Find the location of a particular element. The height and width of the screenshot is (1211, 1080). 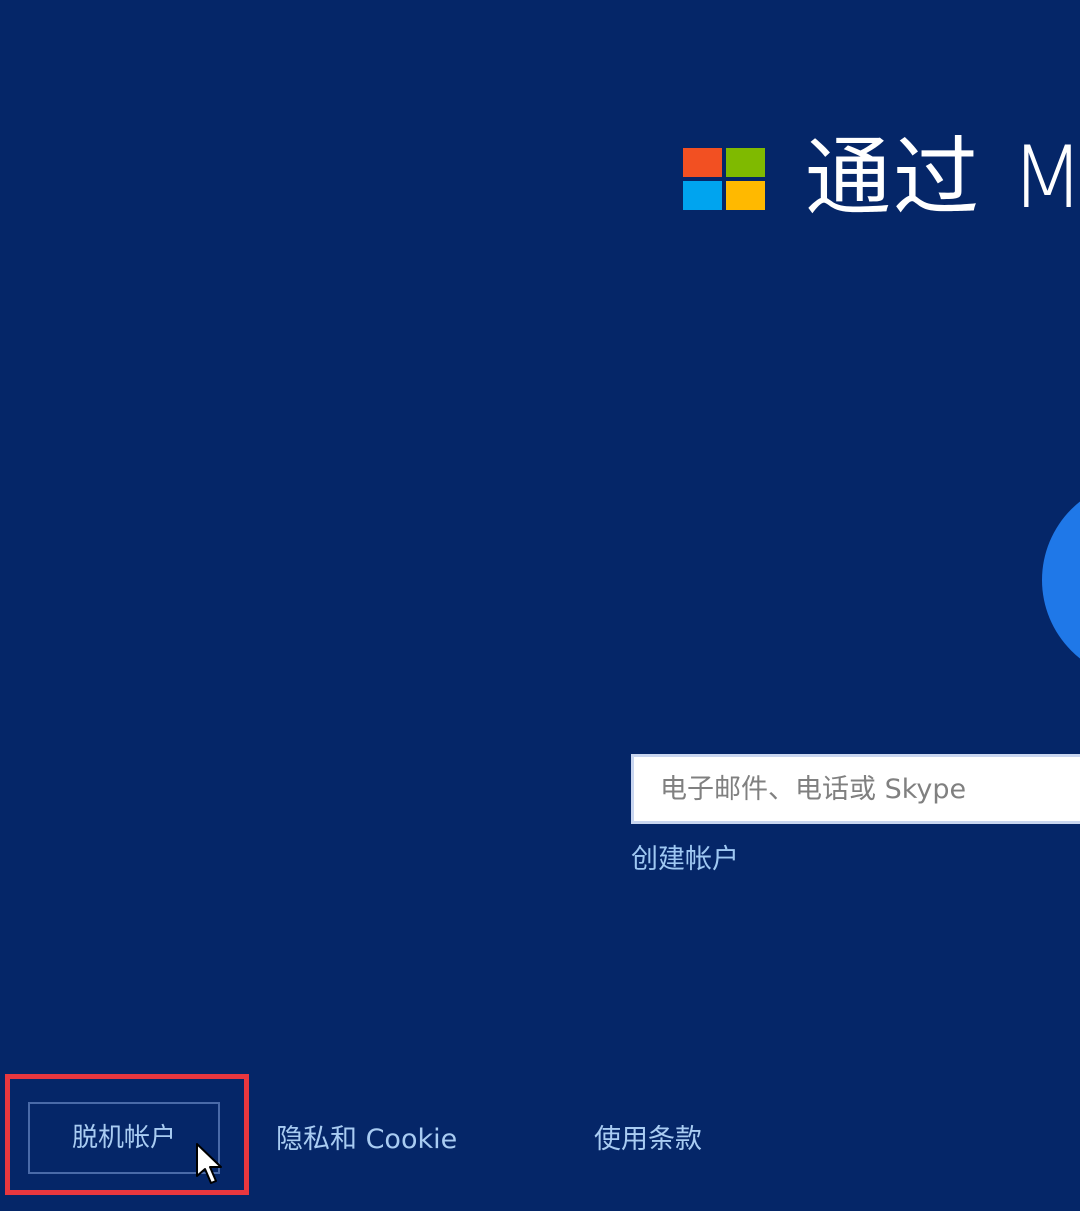

privacy-cookies-link: 隐私和 Cookie is located at coordinates (366, 1140).